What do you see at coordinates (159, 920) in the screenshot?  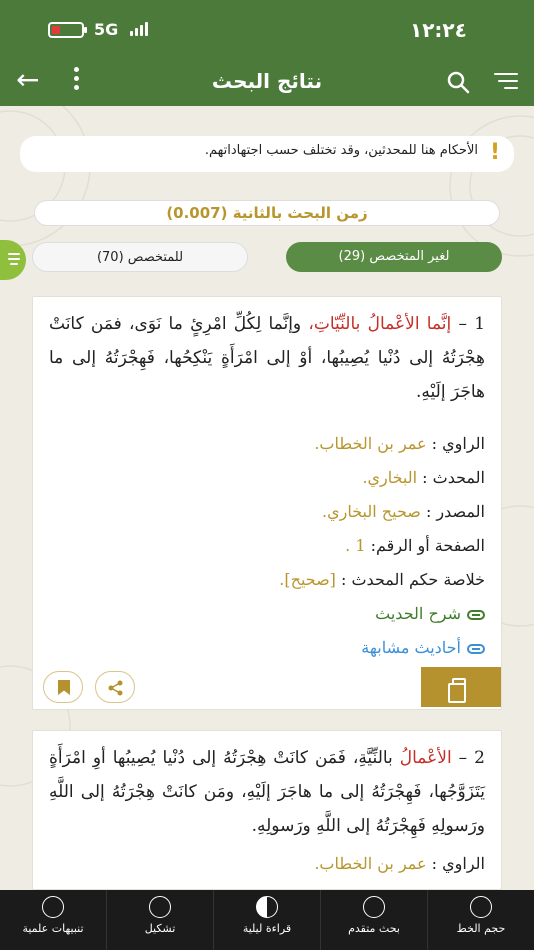 I see `diacritics-button: تشكيل` at bounding box center [159, 920].